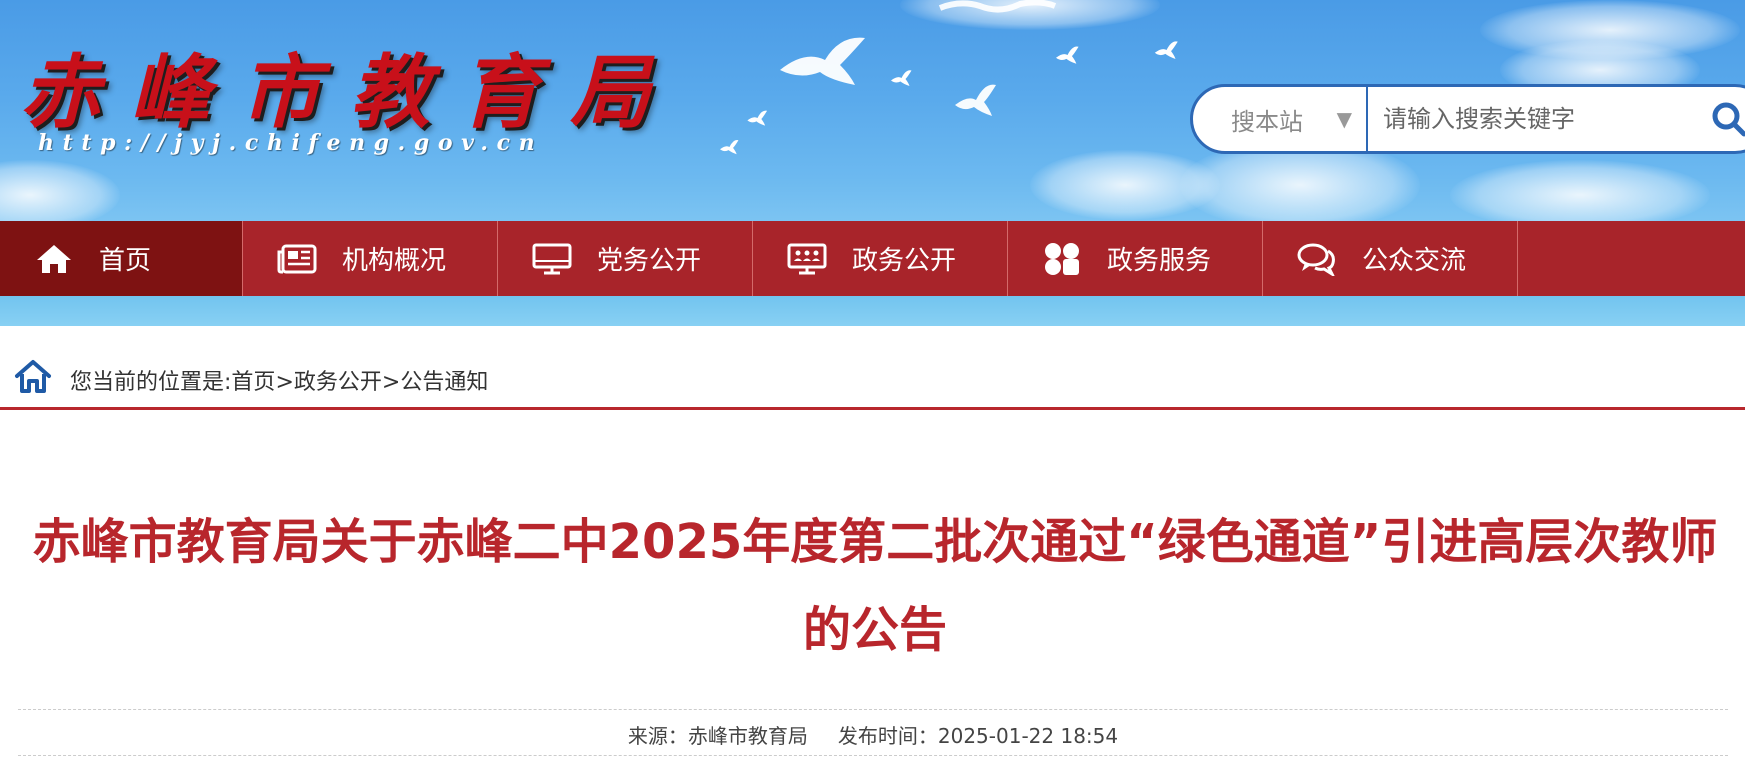  I want to click on nav-label: 机构概况, so click(394, 261).